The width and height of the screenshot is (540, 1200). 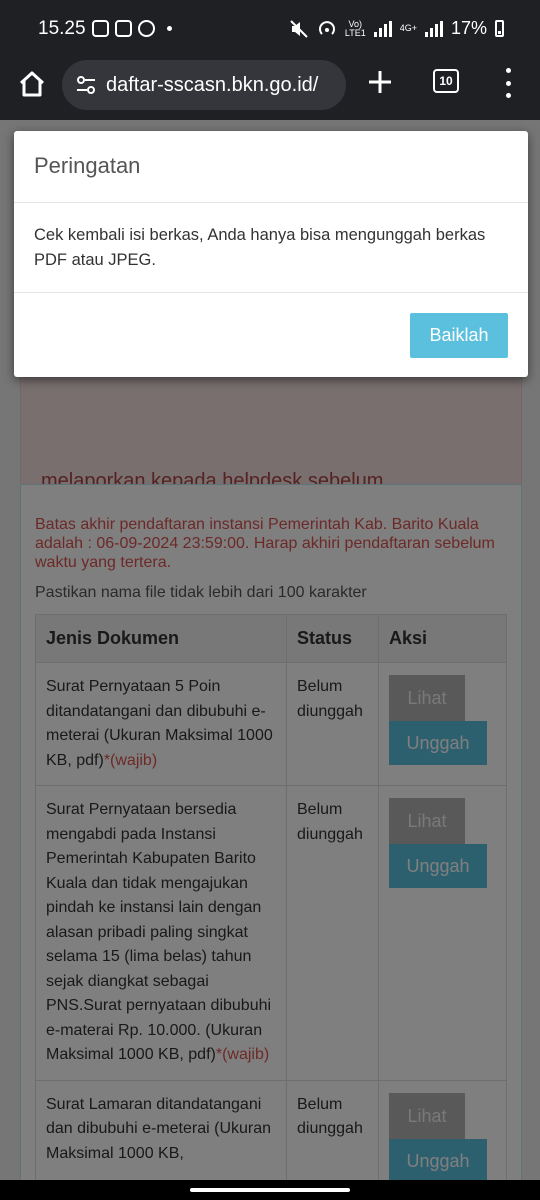 What do you see at coordinates (382, 28) in the screenshot?
I see `signal-icon` at bounding box center [382, 28].